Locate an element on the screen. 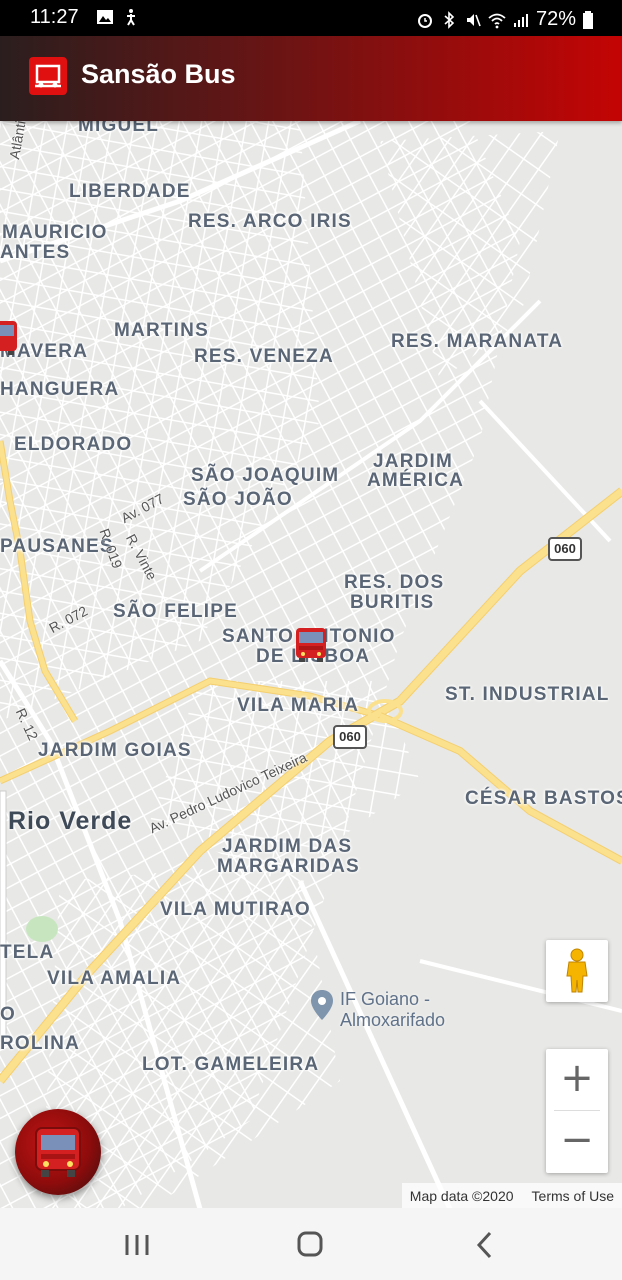 Image resolution: width=622 pixels, height=1280 pixels. zoom-controls: + − is located at coordinates (577, 1111).